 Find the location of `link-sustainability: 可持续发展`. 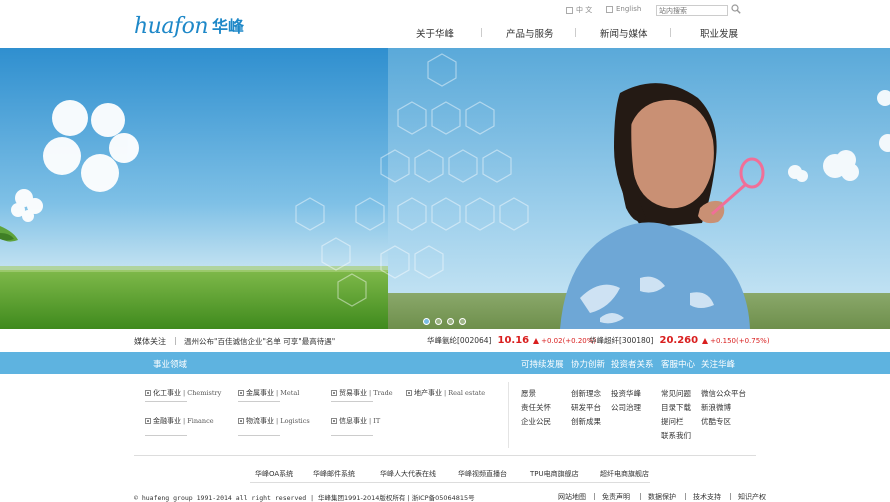

link-sustainability: 可持续发展 is located at coordinates (542, 364).